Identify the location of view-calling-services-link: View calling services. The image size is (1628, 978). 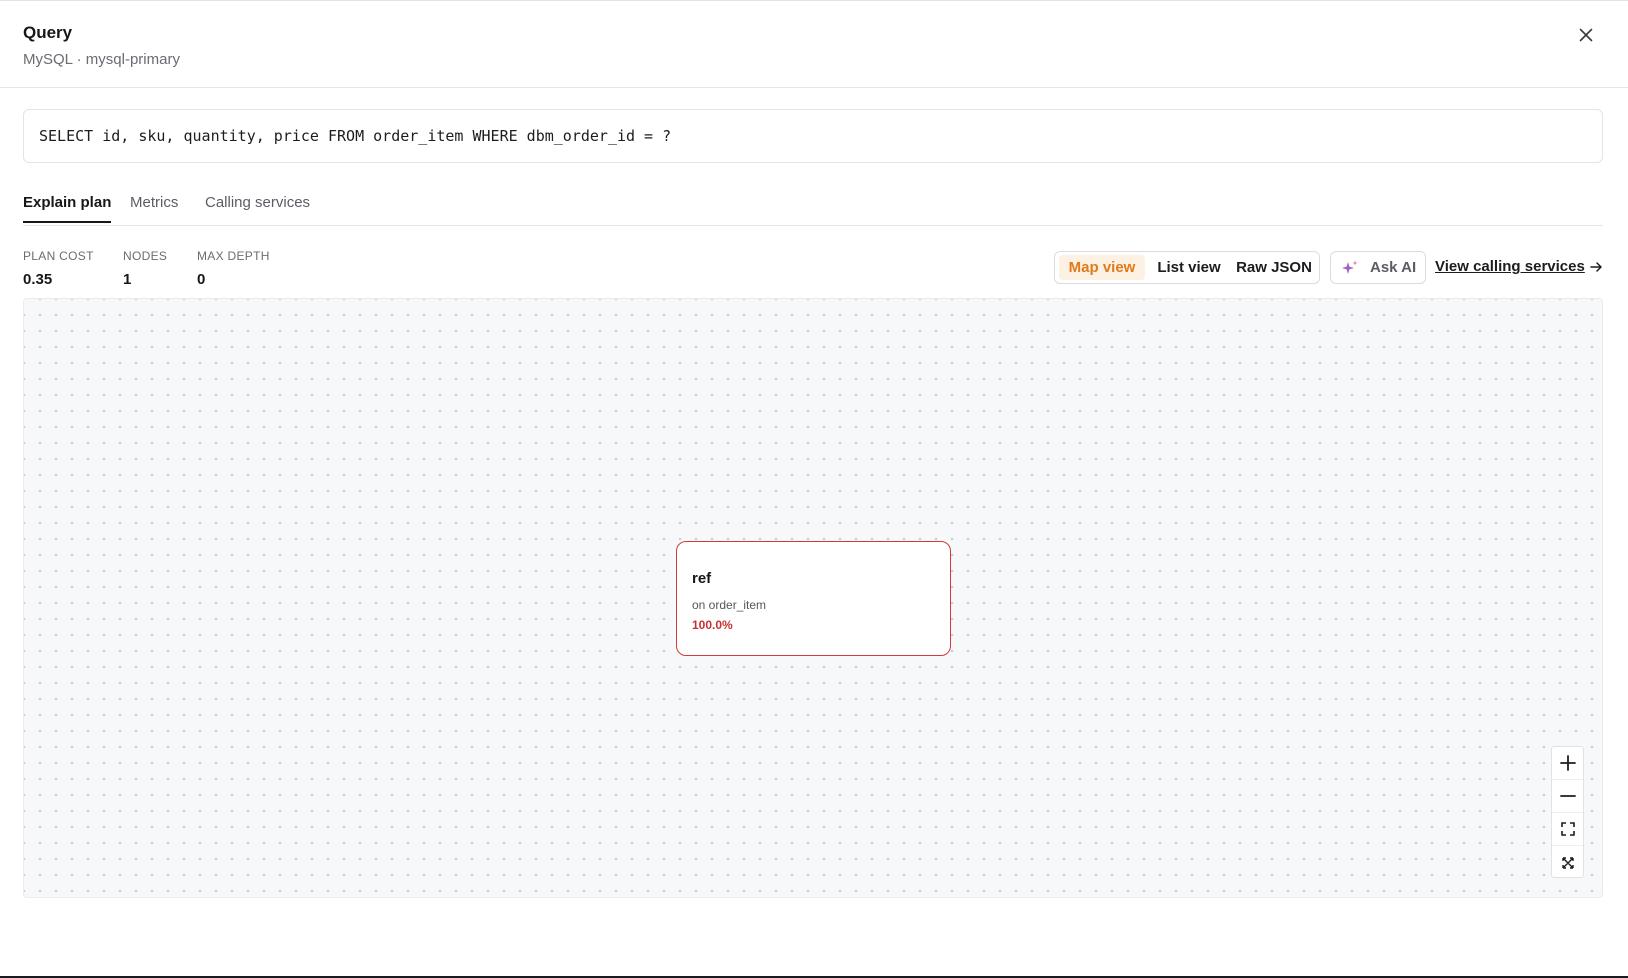
(1510, 266).